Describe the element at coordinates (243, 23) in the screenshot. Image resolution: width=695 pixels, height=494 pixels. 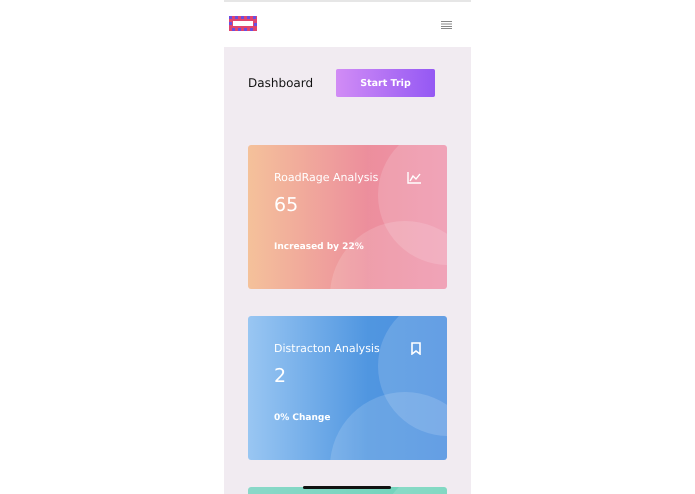
I see `logo-icon` at that location.